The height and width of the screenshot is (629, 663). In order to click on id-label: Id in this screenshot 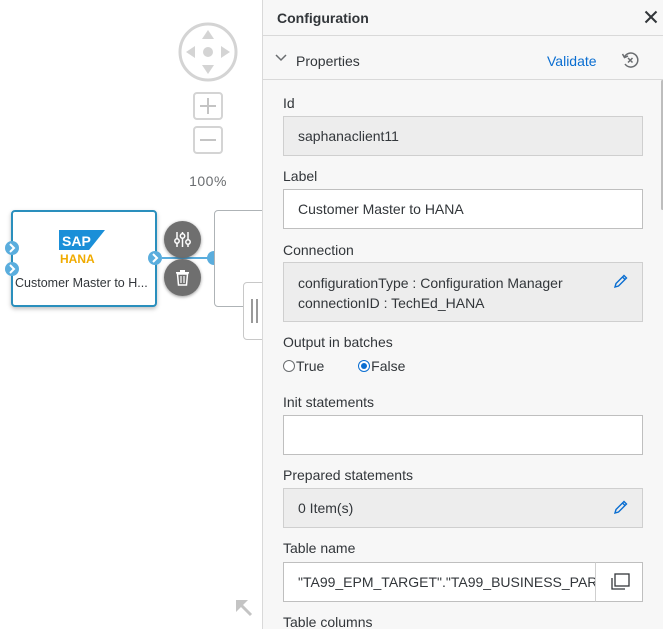, I will do `click(289, 103)`.